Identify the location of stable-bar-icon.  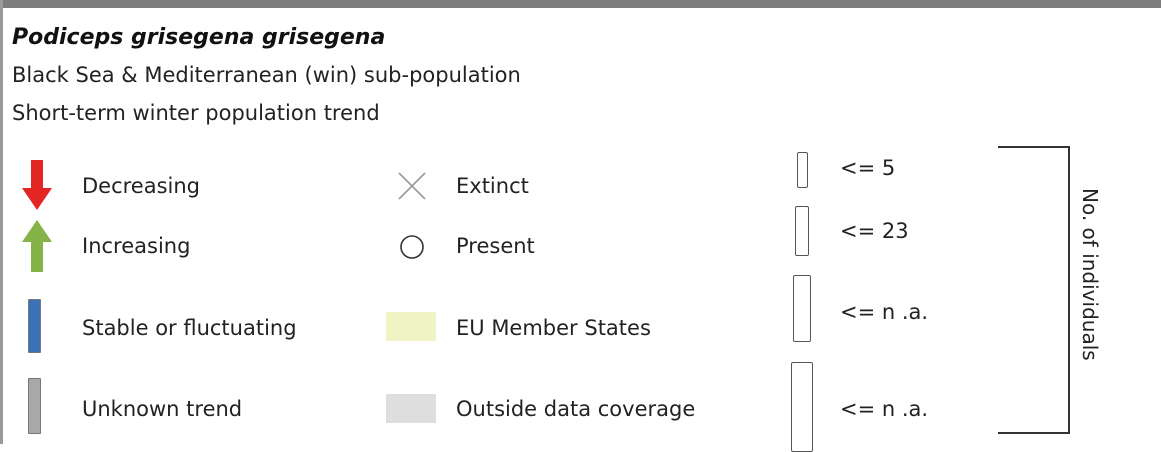
(34, 326).